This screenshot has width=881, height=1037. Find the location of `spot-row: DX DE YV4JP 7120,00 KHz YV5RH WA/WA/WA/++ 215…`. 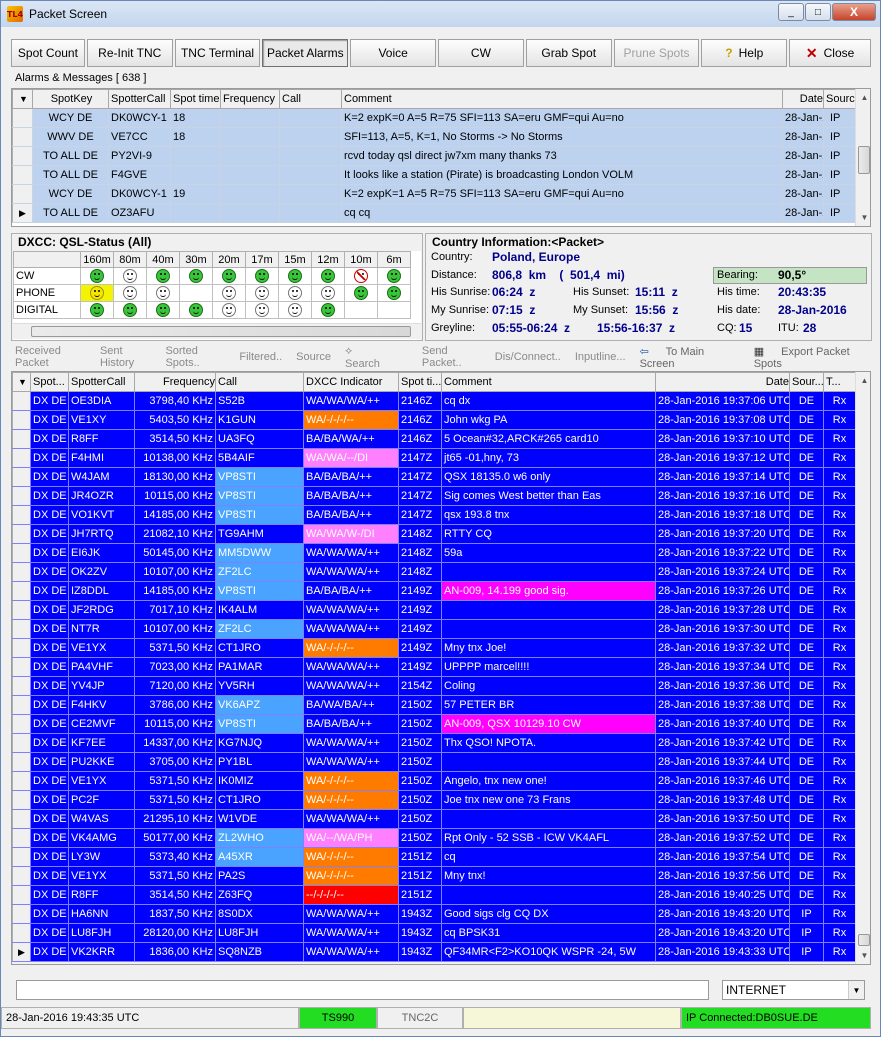

spot-row: DX DE YV4JP 7120,00 KHz YV5RH WA/WA/WA/++ 215… is located at coordinates (434, 686).